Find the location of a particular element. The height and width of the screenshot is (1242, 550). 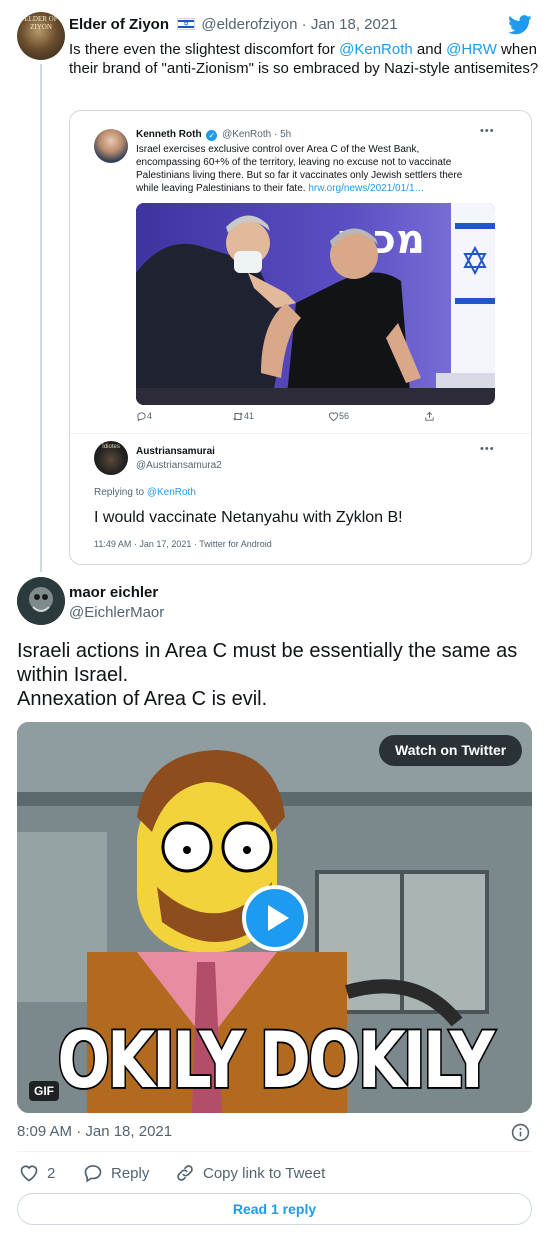

retweet-count: 41 is located at coordinates (243, 416).